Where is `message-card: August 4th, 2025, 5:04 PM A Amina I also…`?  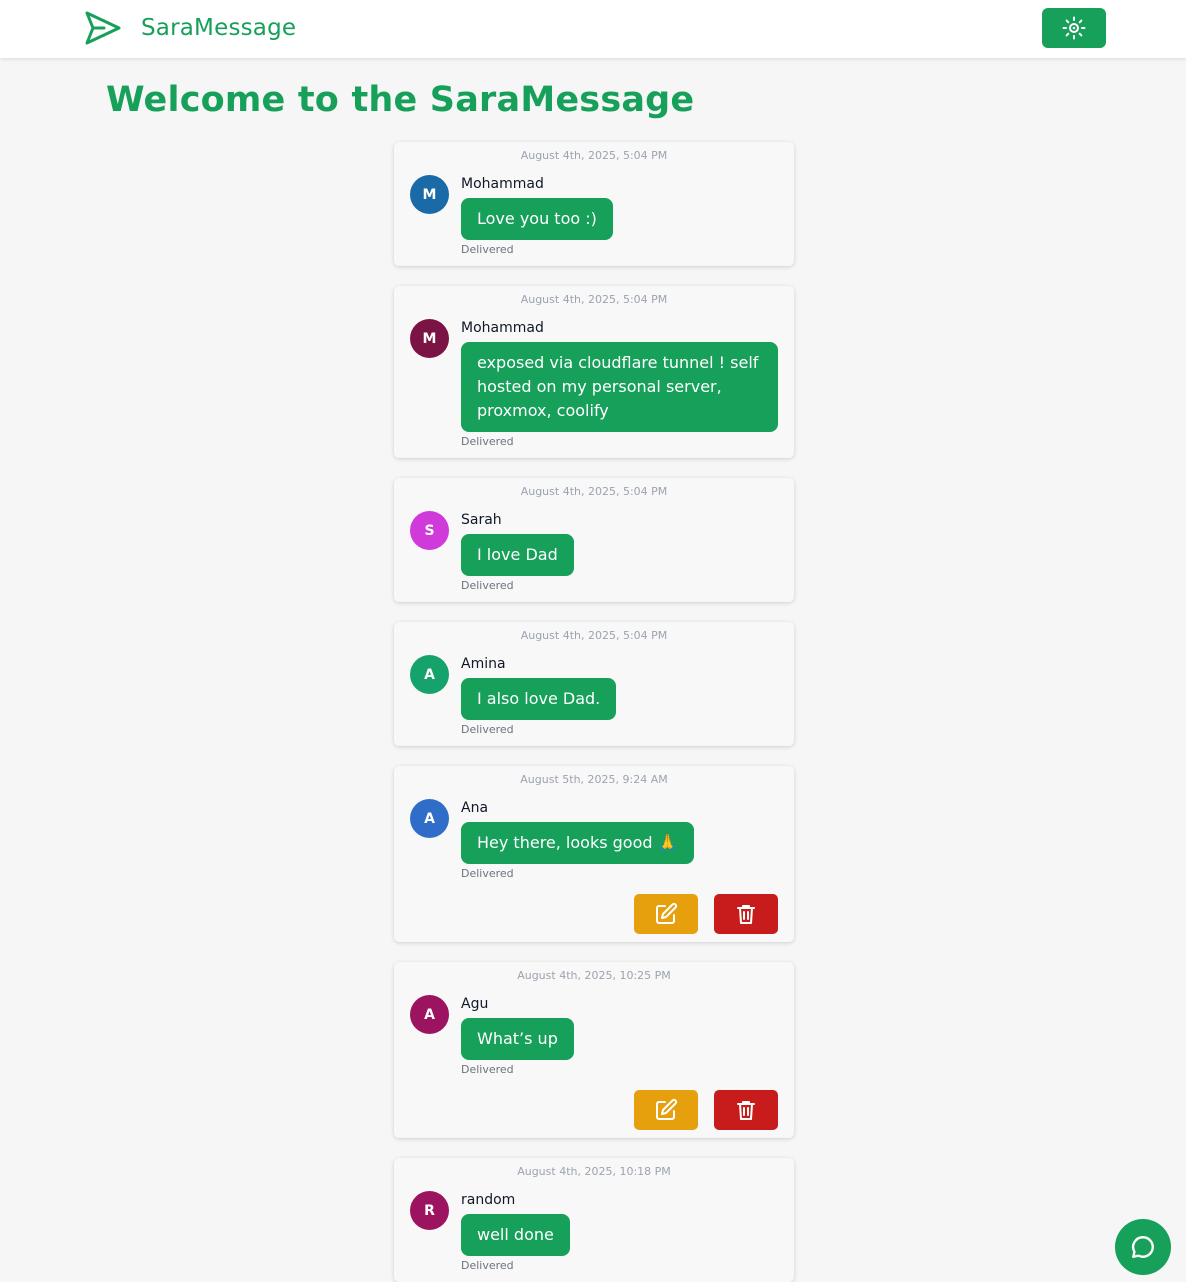
message-card: August 4th, 2025, 5:04 PM A Amina I also… is located at coordinates (594, 684).